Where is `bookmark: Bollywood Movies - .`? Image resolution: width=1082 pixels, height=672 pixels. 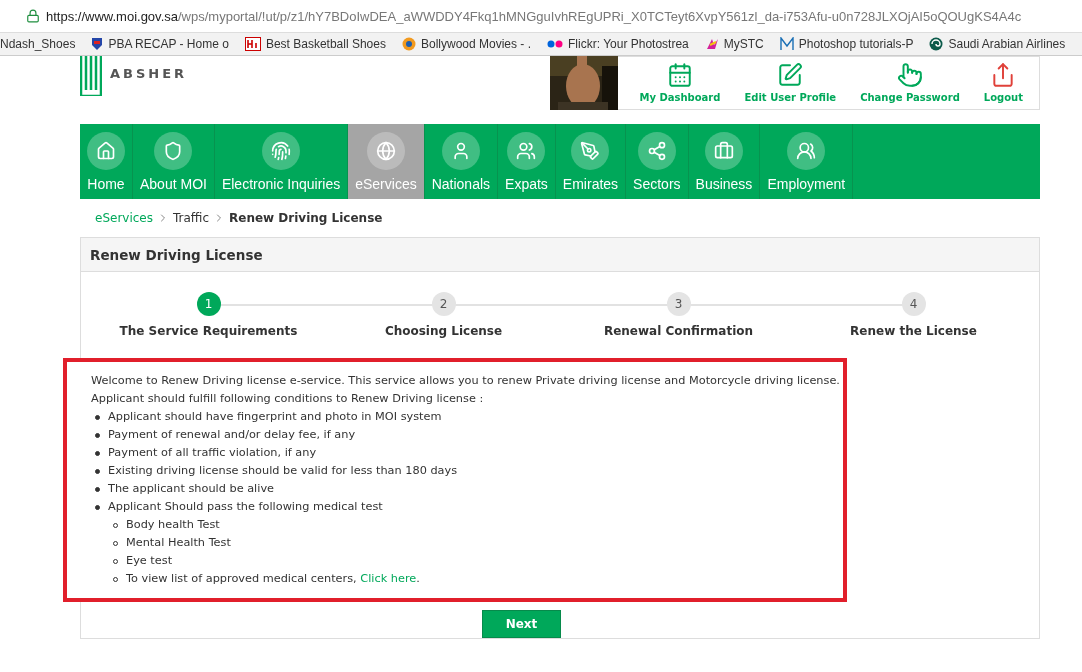
bookmark: Bollywood Movies - . is located at coordinates (466, 44).